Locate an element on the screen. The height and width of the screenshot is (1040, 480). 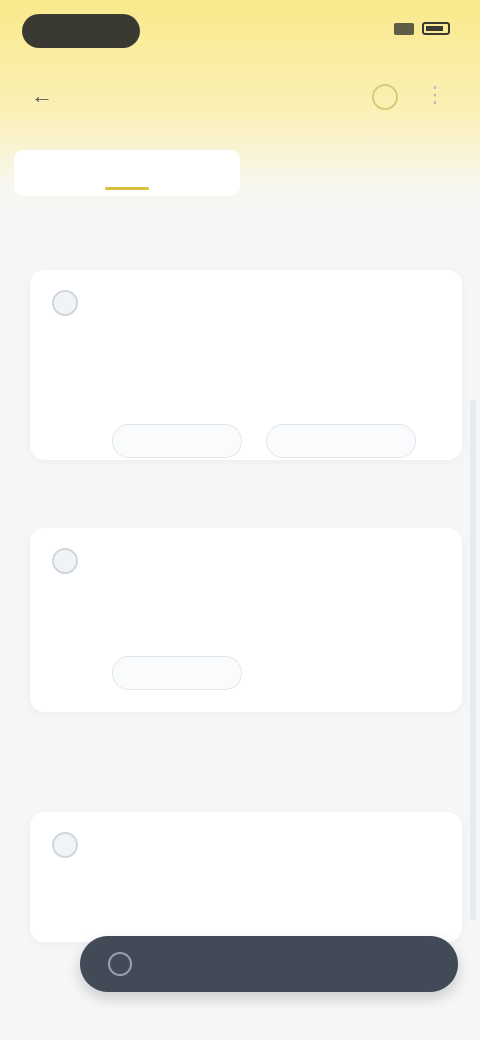
signal-icon is located at coordinates (404, 28).